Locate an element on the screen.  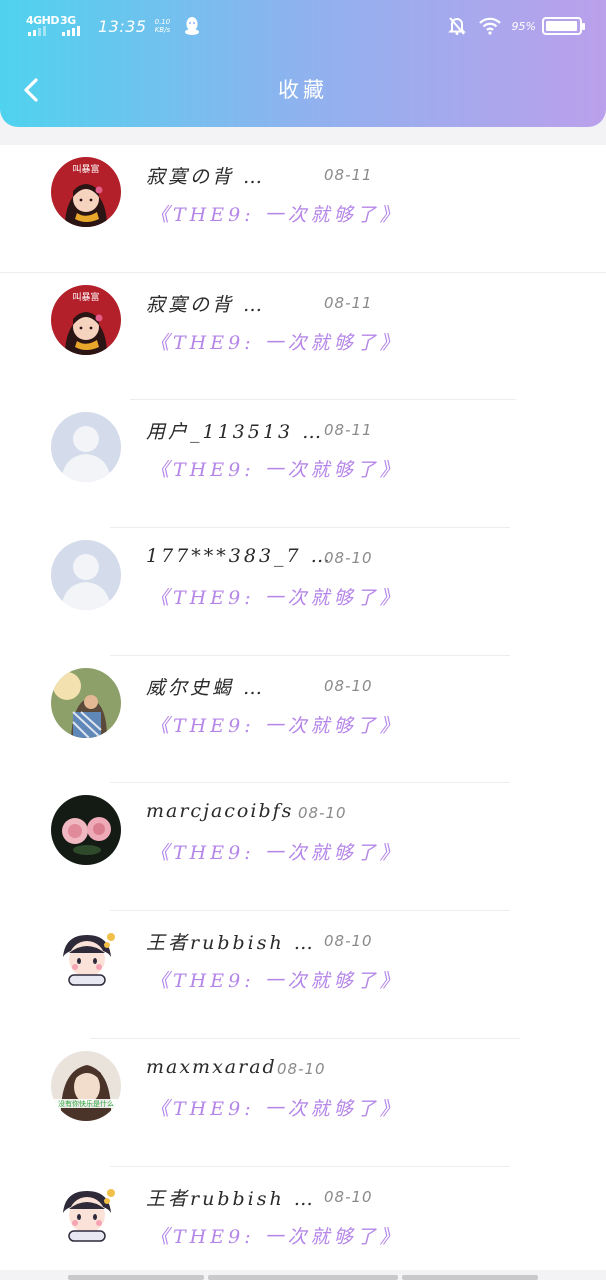
wifi-icon is located at coordinates (489, 26).